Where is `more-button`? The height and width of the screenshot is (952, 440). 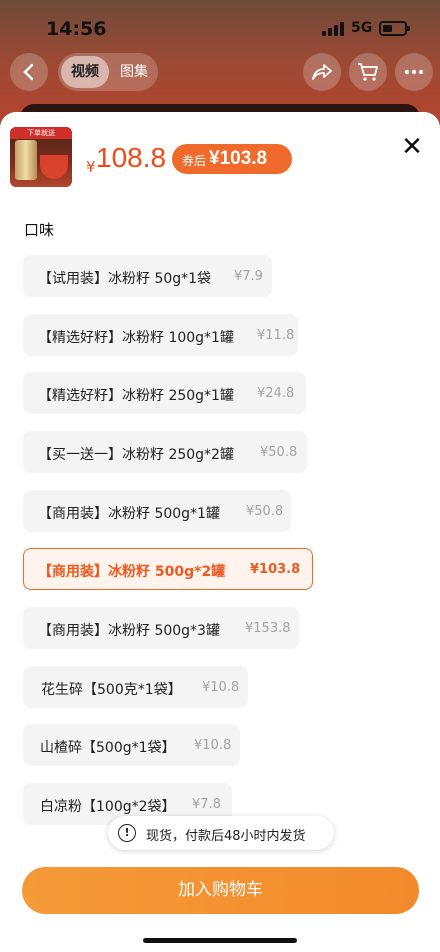
more-button is located at coordinates (414, 72).